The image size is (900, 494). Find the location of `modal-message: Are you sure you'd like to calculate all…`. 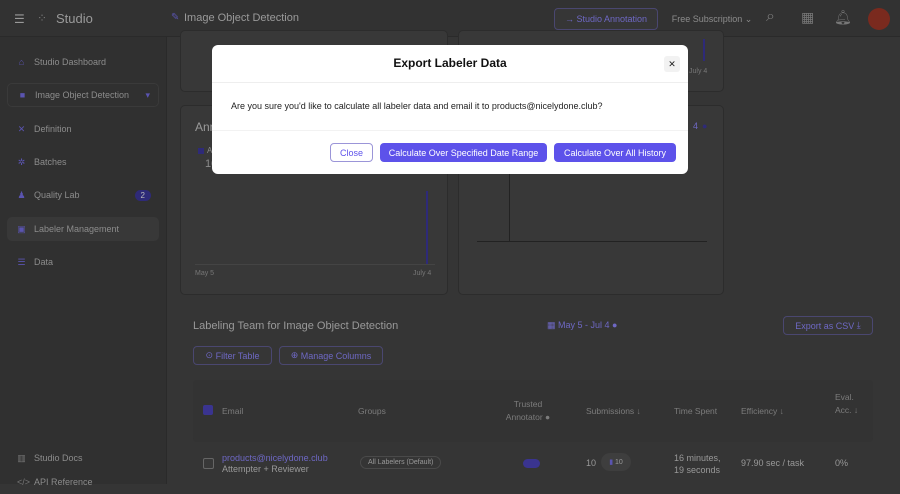

modal-message: Are you sure you'd like to calculate all… is located at coordinates (417, 106).